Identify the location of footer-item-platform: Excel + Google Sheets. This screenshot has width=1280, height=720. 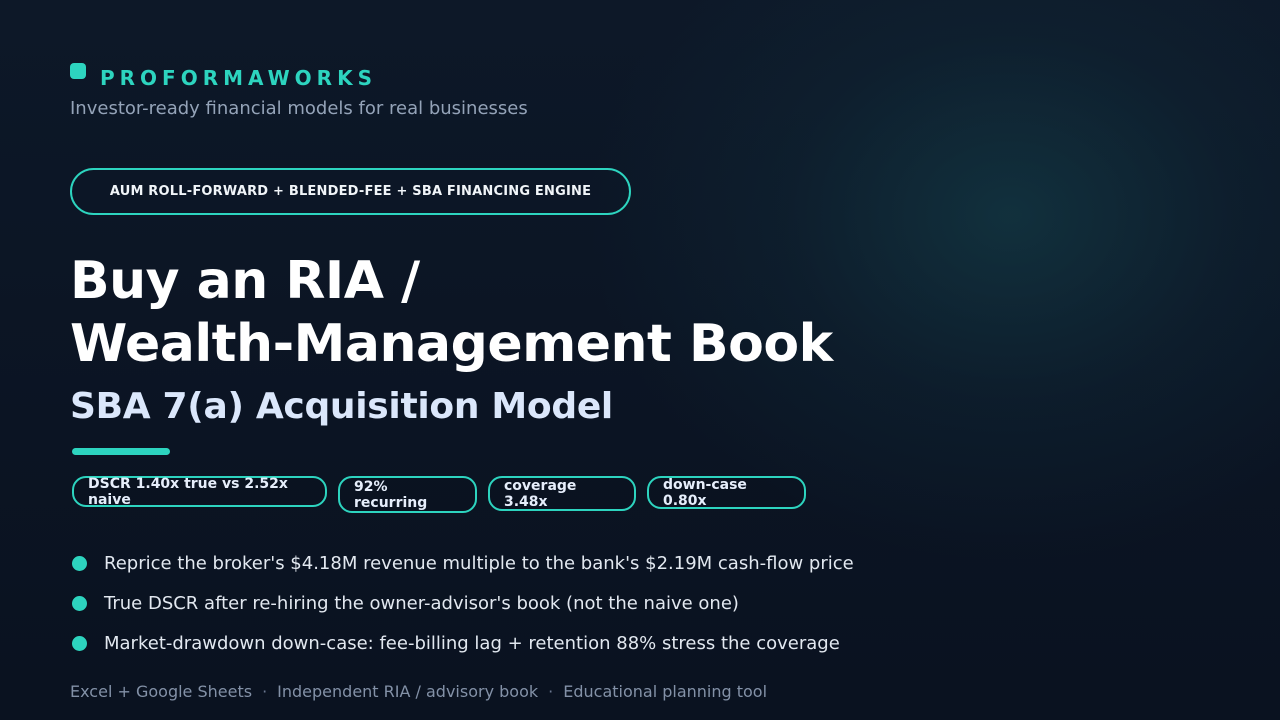
(161, 691).